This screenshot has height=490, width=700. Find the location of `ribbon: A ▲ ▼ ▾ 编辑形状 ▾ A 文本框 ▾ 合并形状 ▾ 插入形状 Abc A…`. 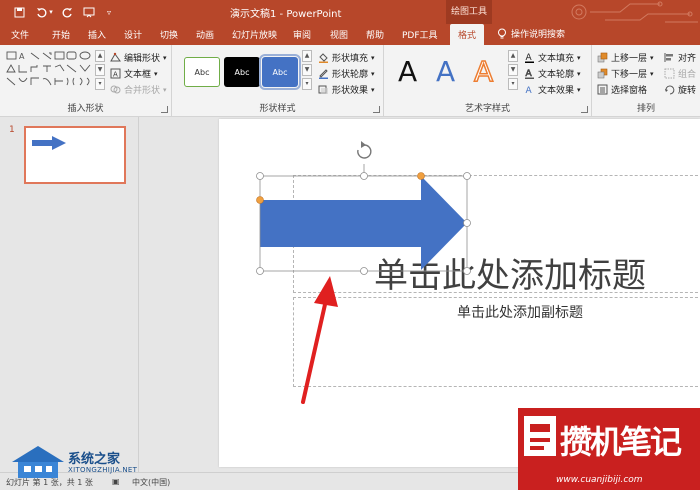

ribbon: A ▲ ▼ ▾ 编辑形状 ▾ A 文本框 ▾ 合并形状 ▾ 插入形状 Abc A… is located at coordinates (350, 81).